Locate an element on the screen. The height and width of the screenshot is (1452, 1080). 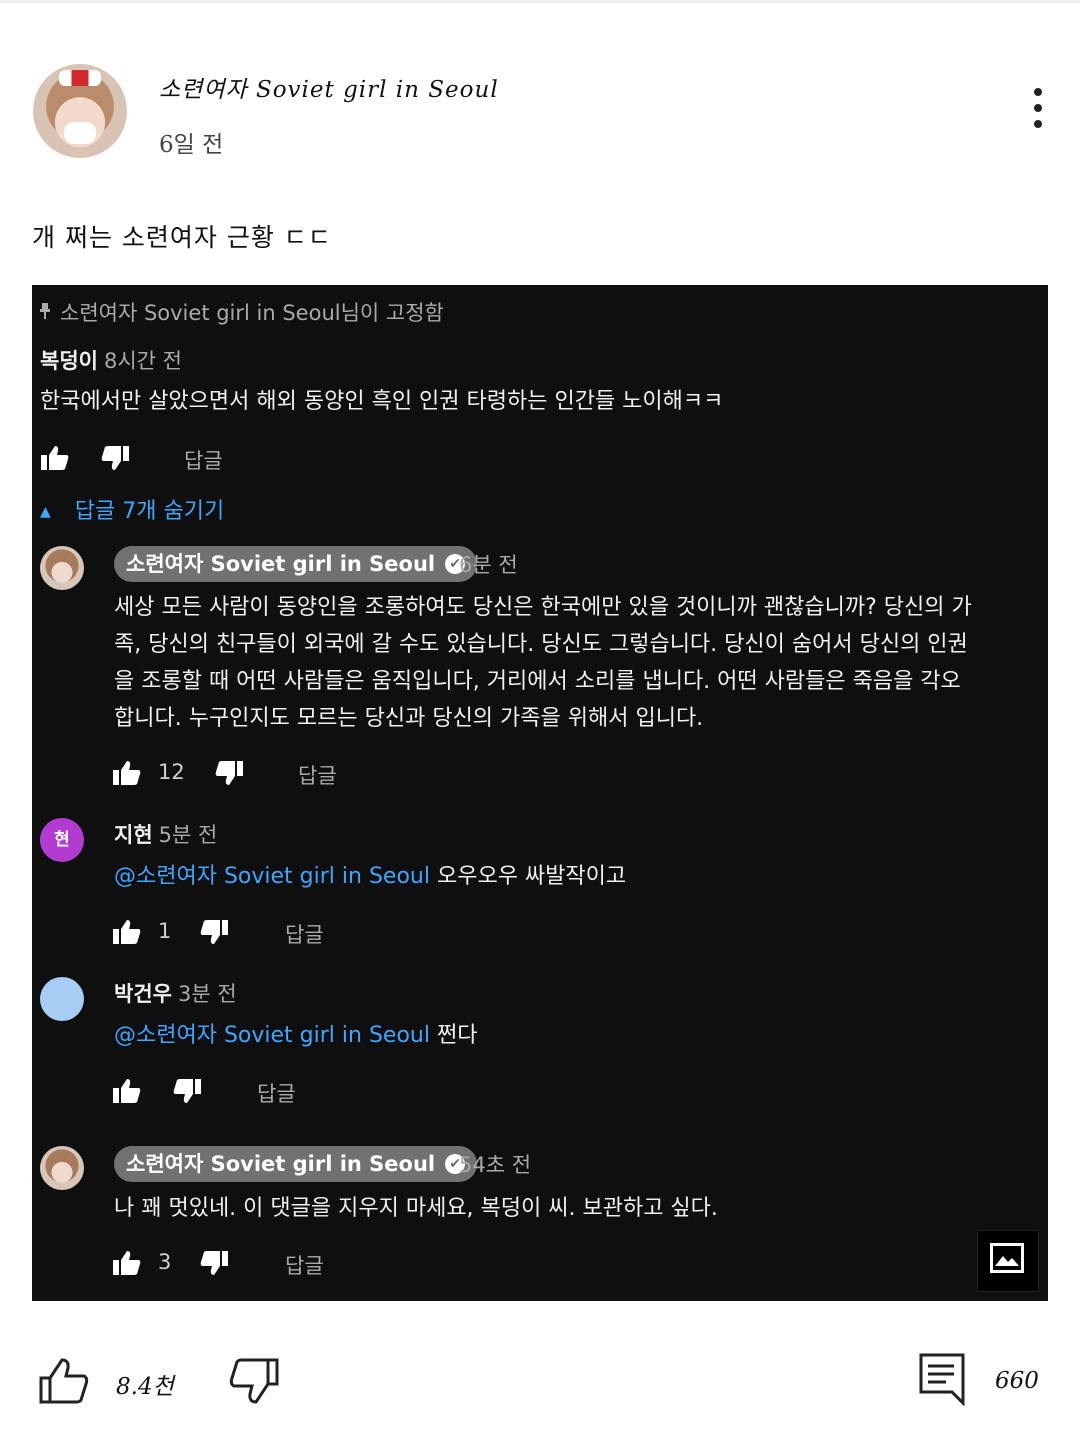
reply-text: @소련여자 Soviet girl in Seoul 오우오우 싸발작이고 is located at coordinates (370, 876).